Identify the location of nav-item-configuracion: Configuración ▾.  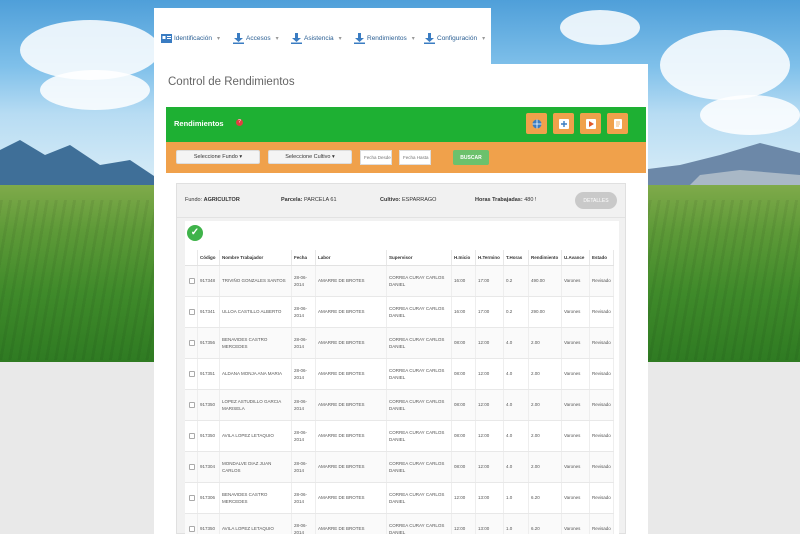
(454, 38).